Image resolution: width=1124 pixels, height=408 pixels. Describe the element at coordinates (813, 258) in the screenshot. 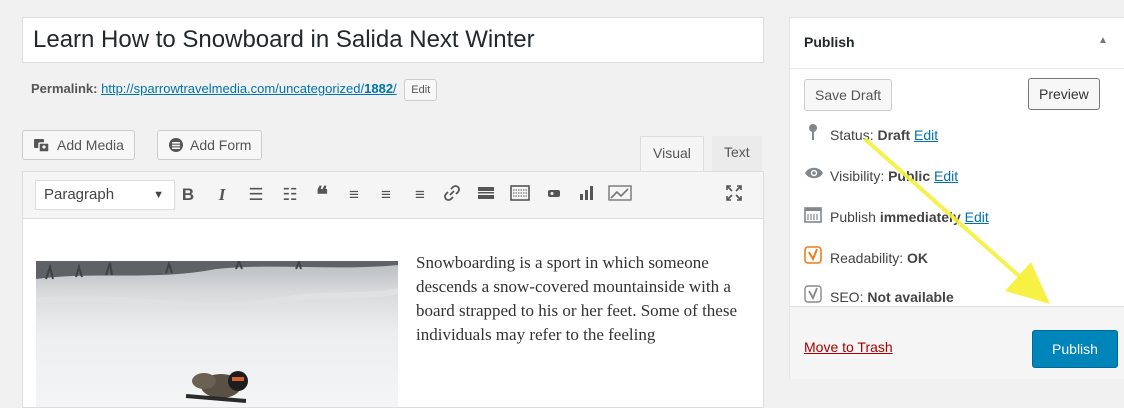

I see `yoast-readability-icon` at that location.